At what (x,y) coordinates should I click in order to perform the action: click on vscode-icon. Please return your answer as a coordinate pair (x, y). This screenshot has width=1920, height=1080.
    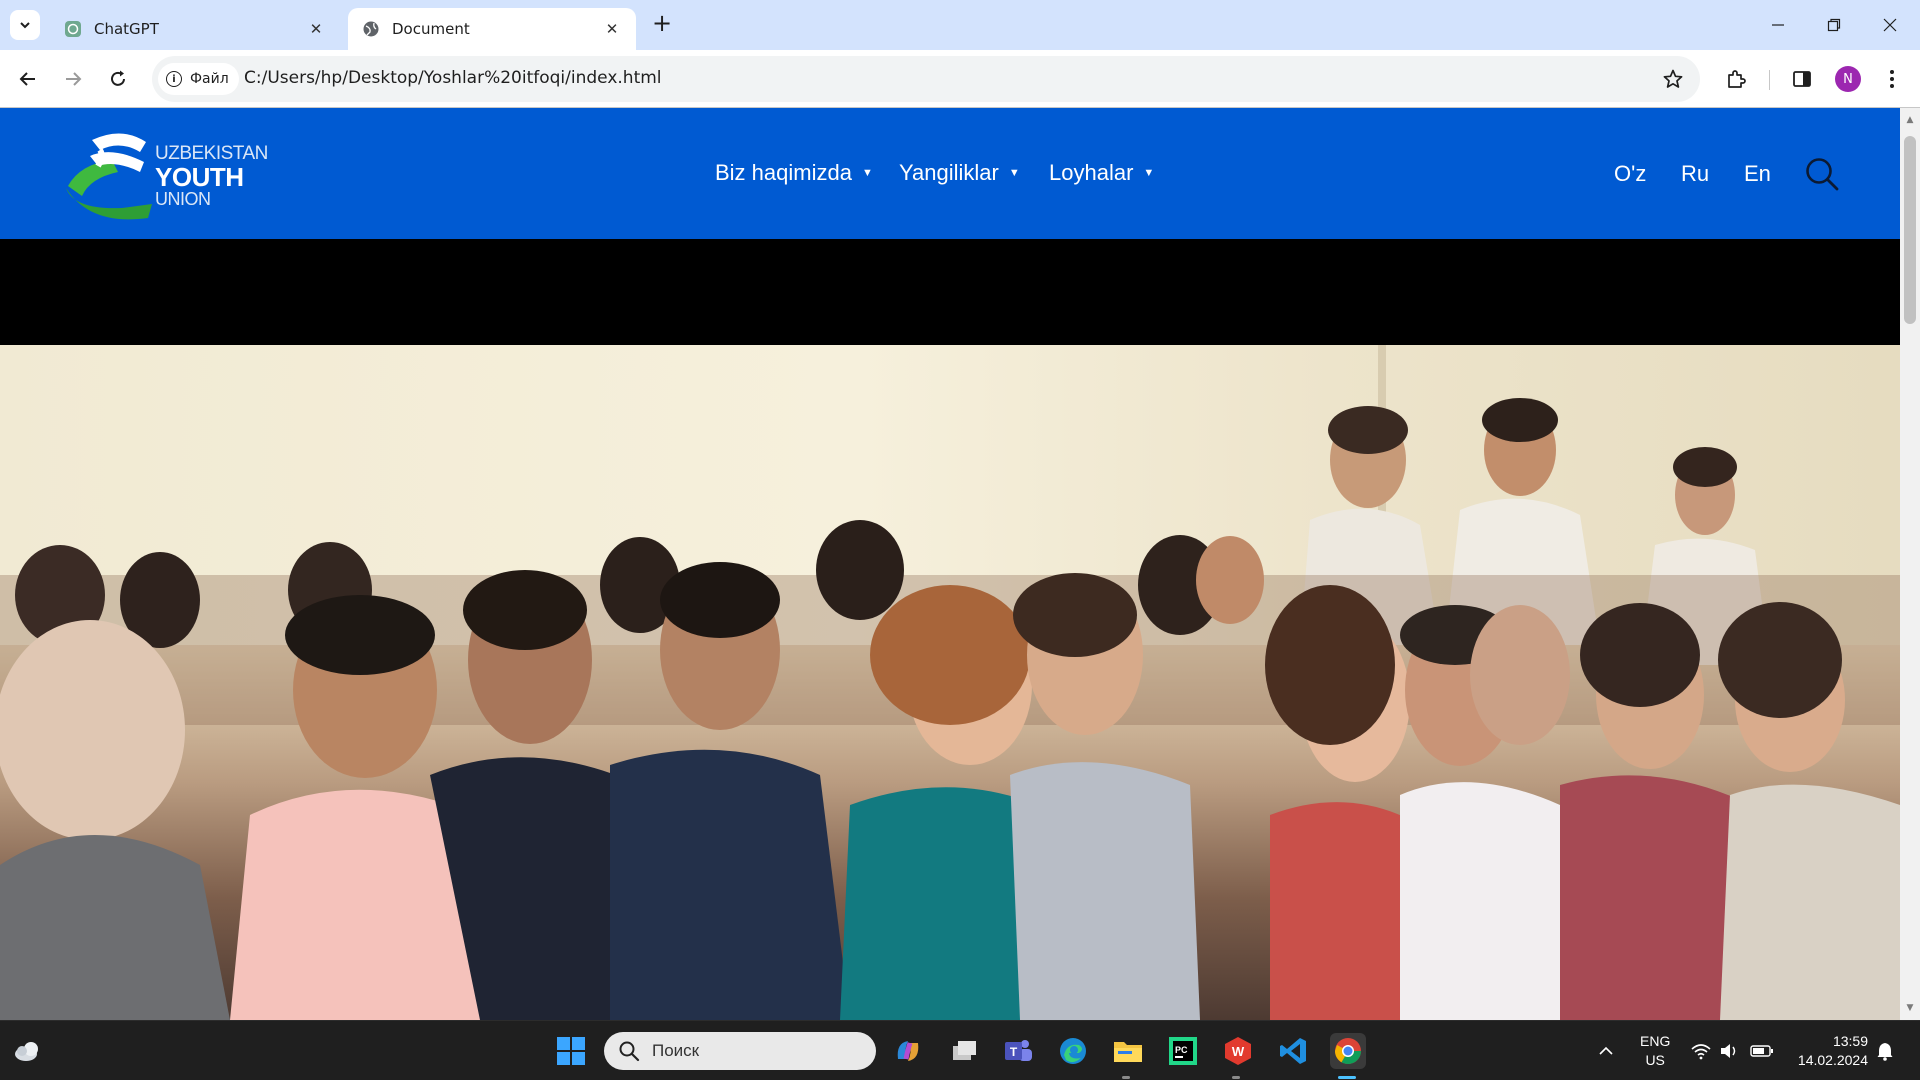
    Looking at the image, I should click on (1293, 1051).